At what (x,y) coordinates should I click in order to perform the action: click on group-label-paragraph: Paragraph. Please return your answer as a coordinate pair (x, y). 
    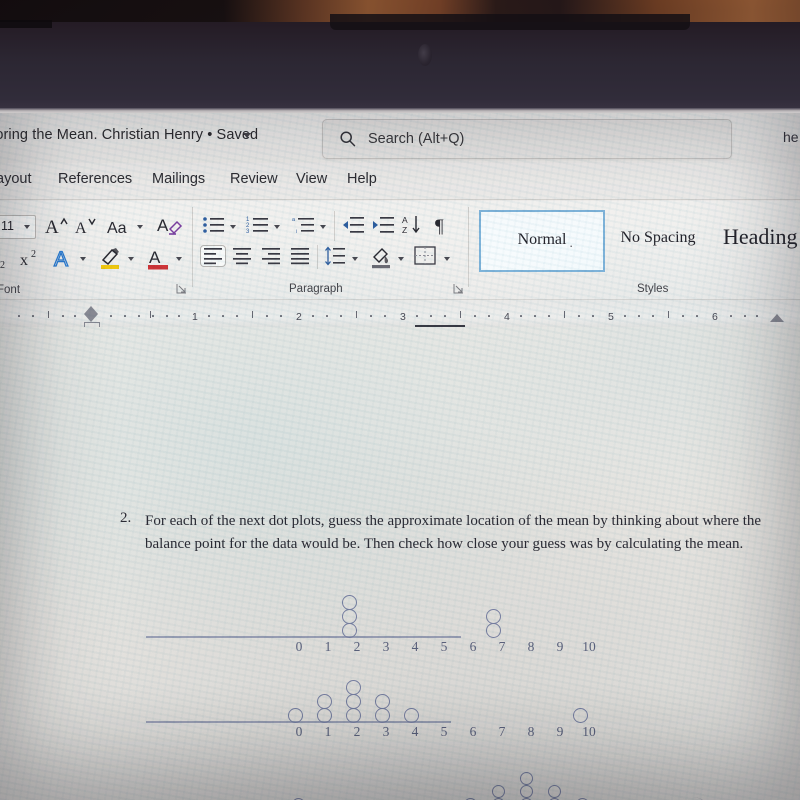
    Looking at the image, I should click on (316, 289).